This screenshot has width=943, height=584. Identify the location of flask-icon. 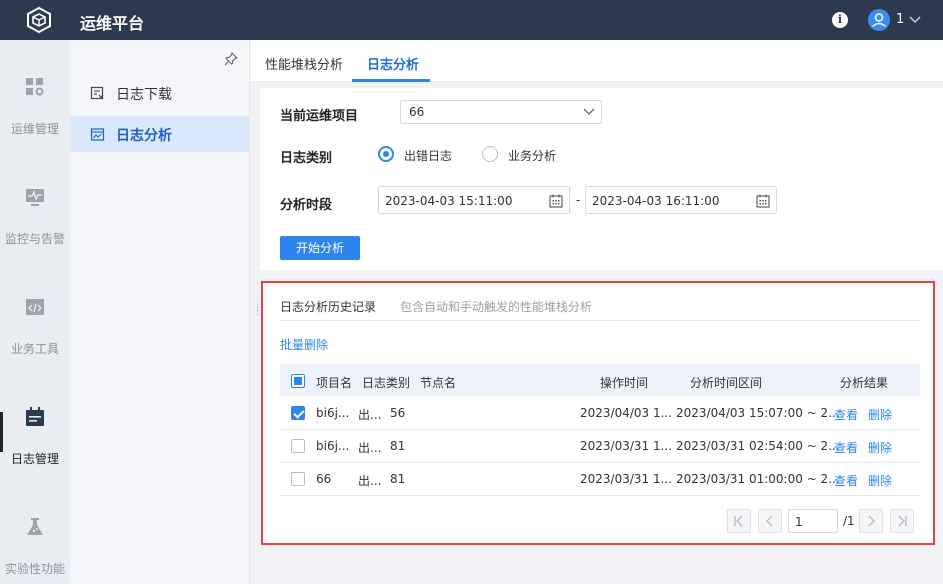
(35, 526).